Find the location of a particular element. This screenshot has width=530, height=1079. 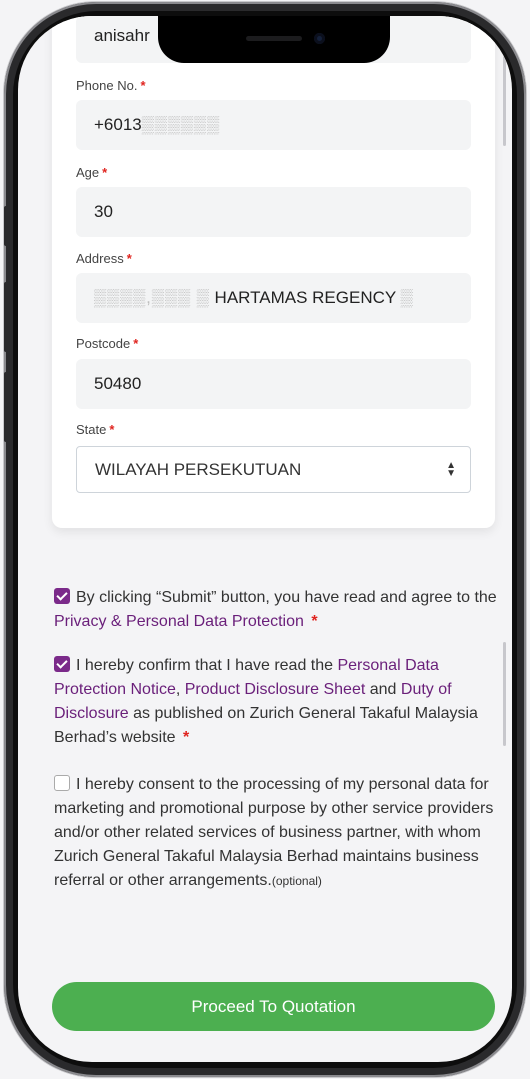

age-label: Age * is located at coordinates (91, 172).